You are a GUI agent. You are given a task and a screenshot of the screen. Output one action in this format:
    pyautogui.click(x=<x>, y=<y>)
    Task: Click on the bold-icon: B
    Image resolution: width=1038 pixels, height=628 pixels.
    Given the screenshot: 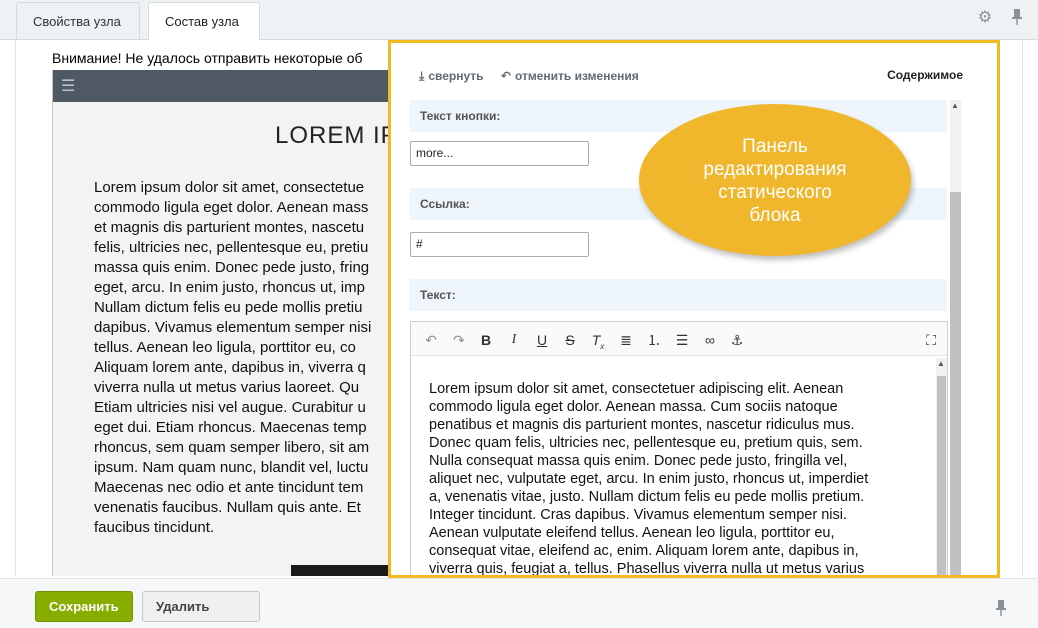 What is the action you would take?
    pyautogui.click(x=486, y=340)
    